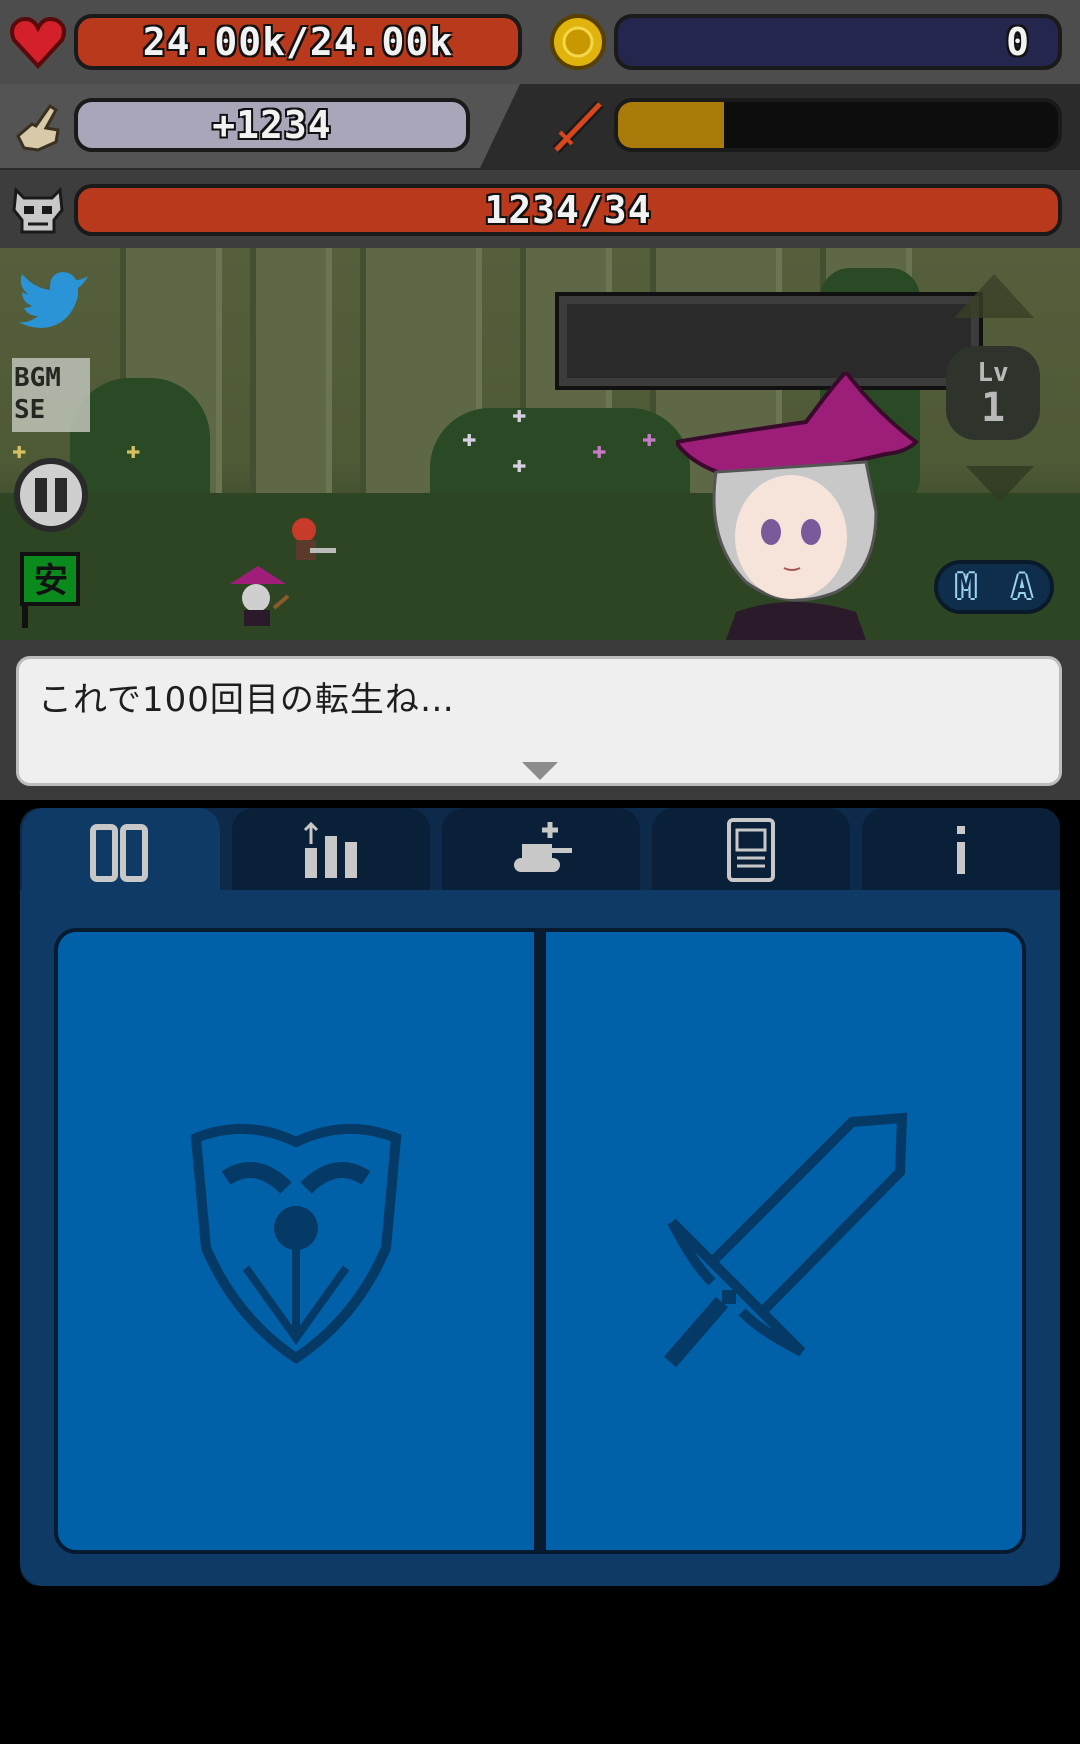 The width and height of the screenshot is (1080, 1744). What do you see at coordinates (838, 42) in the screenshot?
I see `gold-bar: 0` at bounding box center [838, 42].